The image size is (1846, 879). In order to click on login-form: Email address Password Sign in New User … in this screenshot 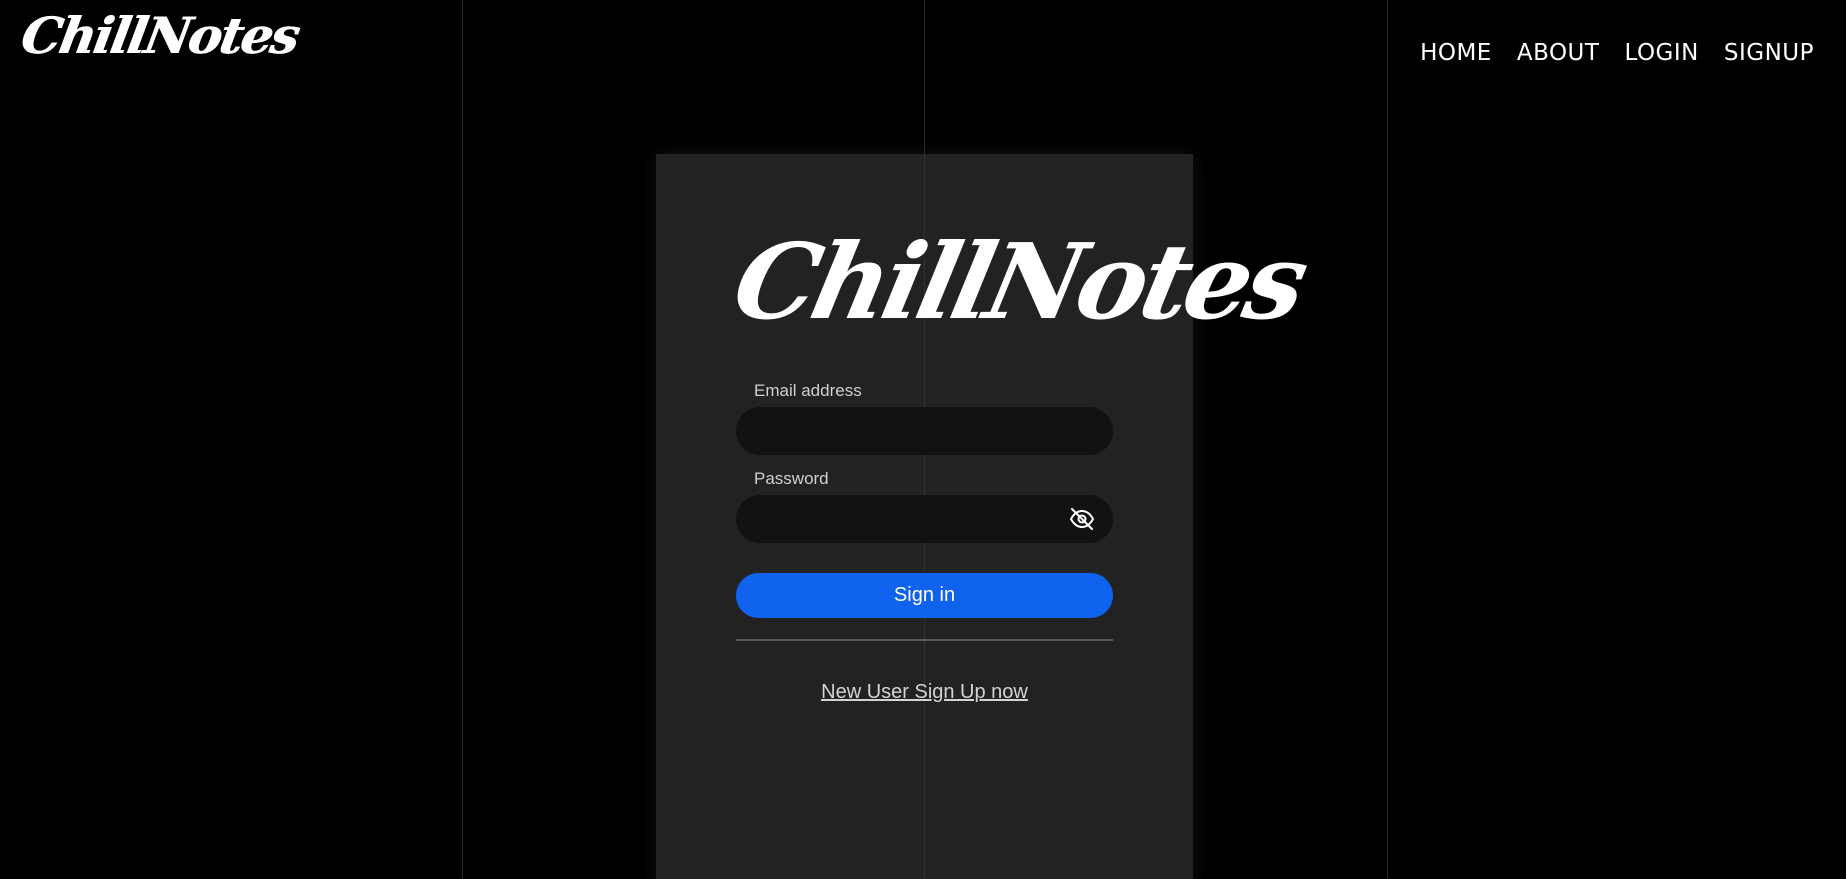, I will do `click(924, 542)`.